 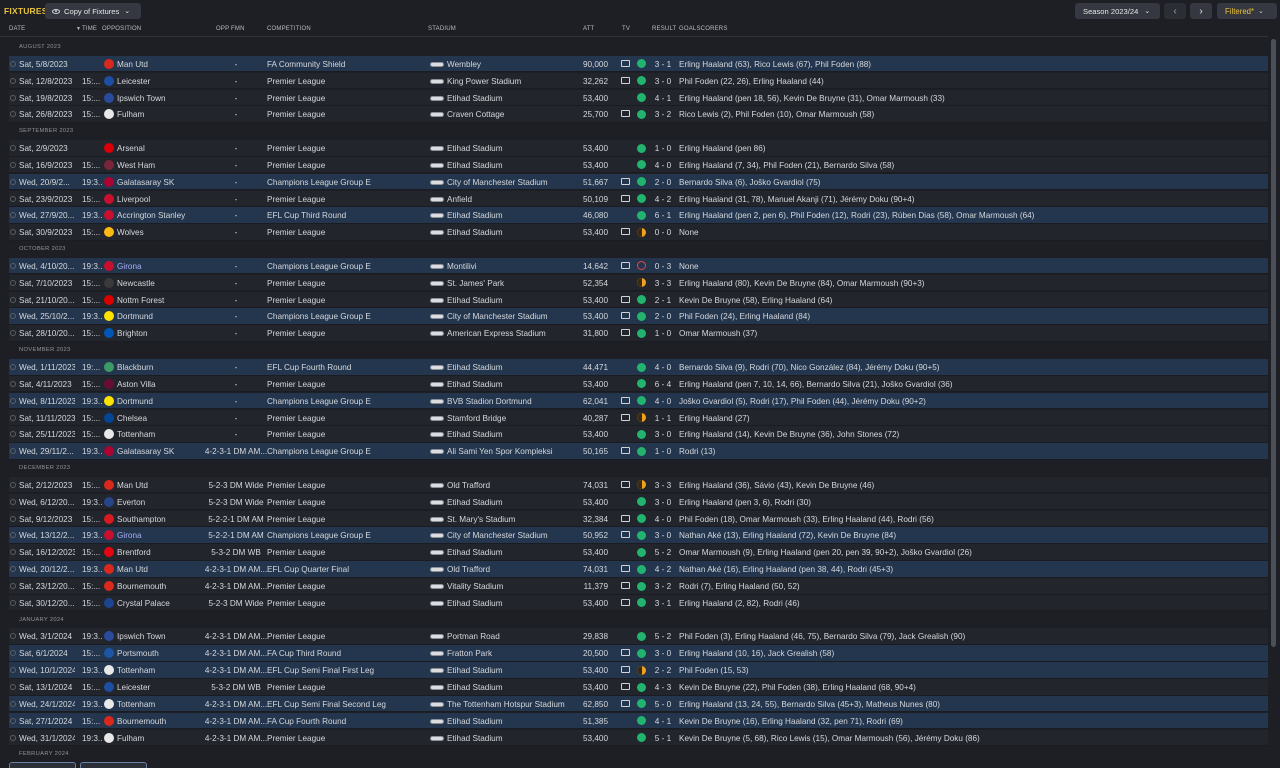 What do you see at coordinates (663, 636) in the screenshot?
I see `result-score: 5 - 2` at bounding box center [663, 636].